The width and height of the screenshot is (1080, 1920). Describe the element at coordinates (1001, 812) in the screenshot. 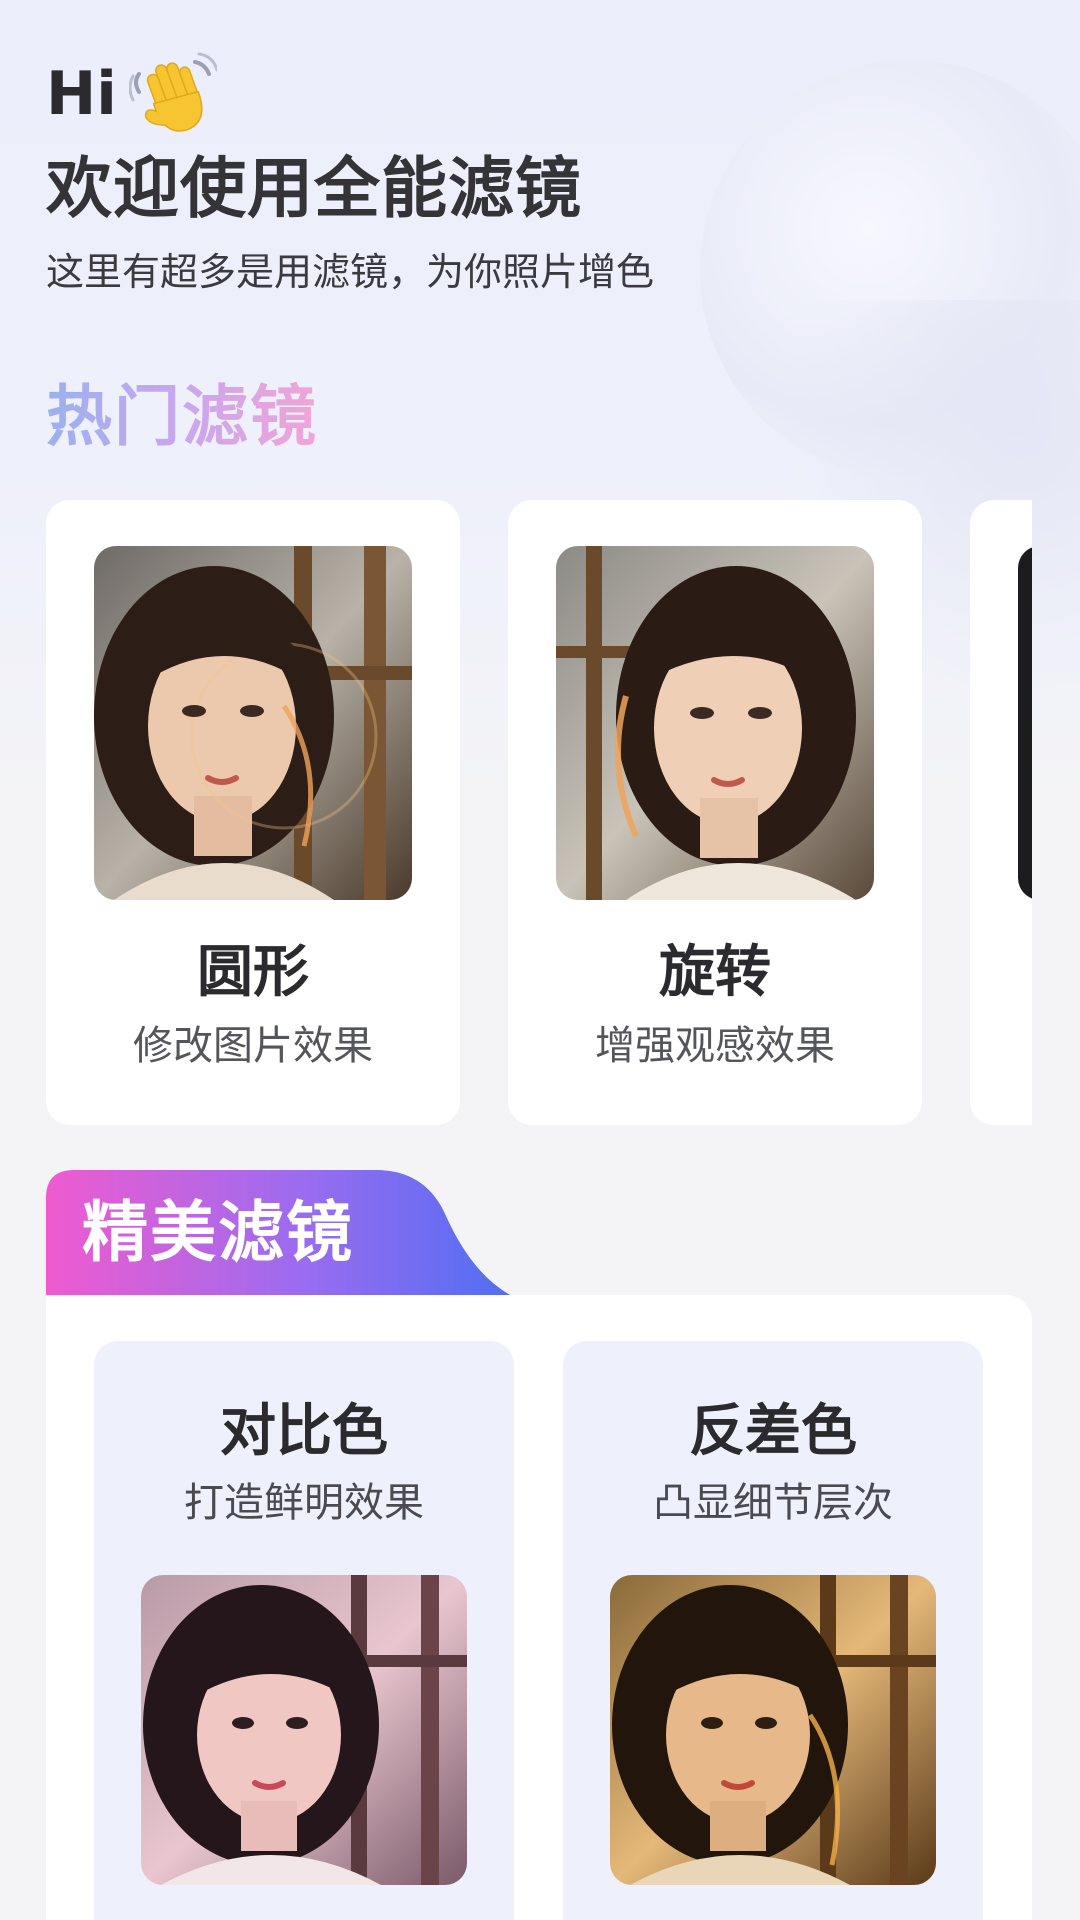

I see `hot-filter-card-partial` at that location.